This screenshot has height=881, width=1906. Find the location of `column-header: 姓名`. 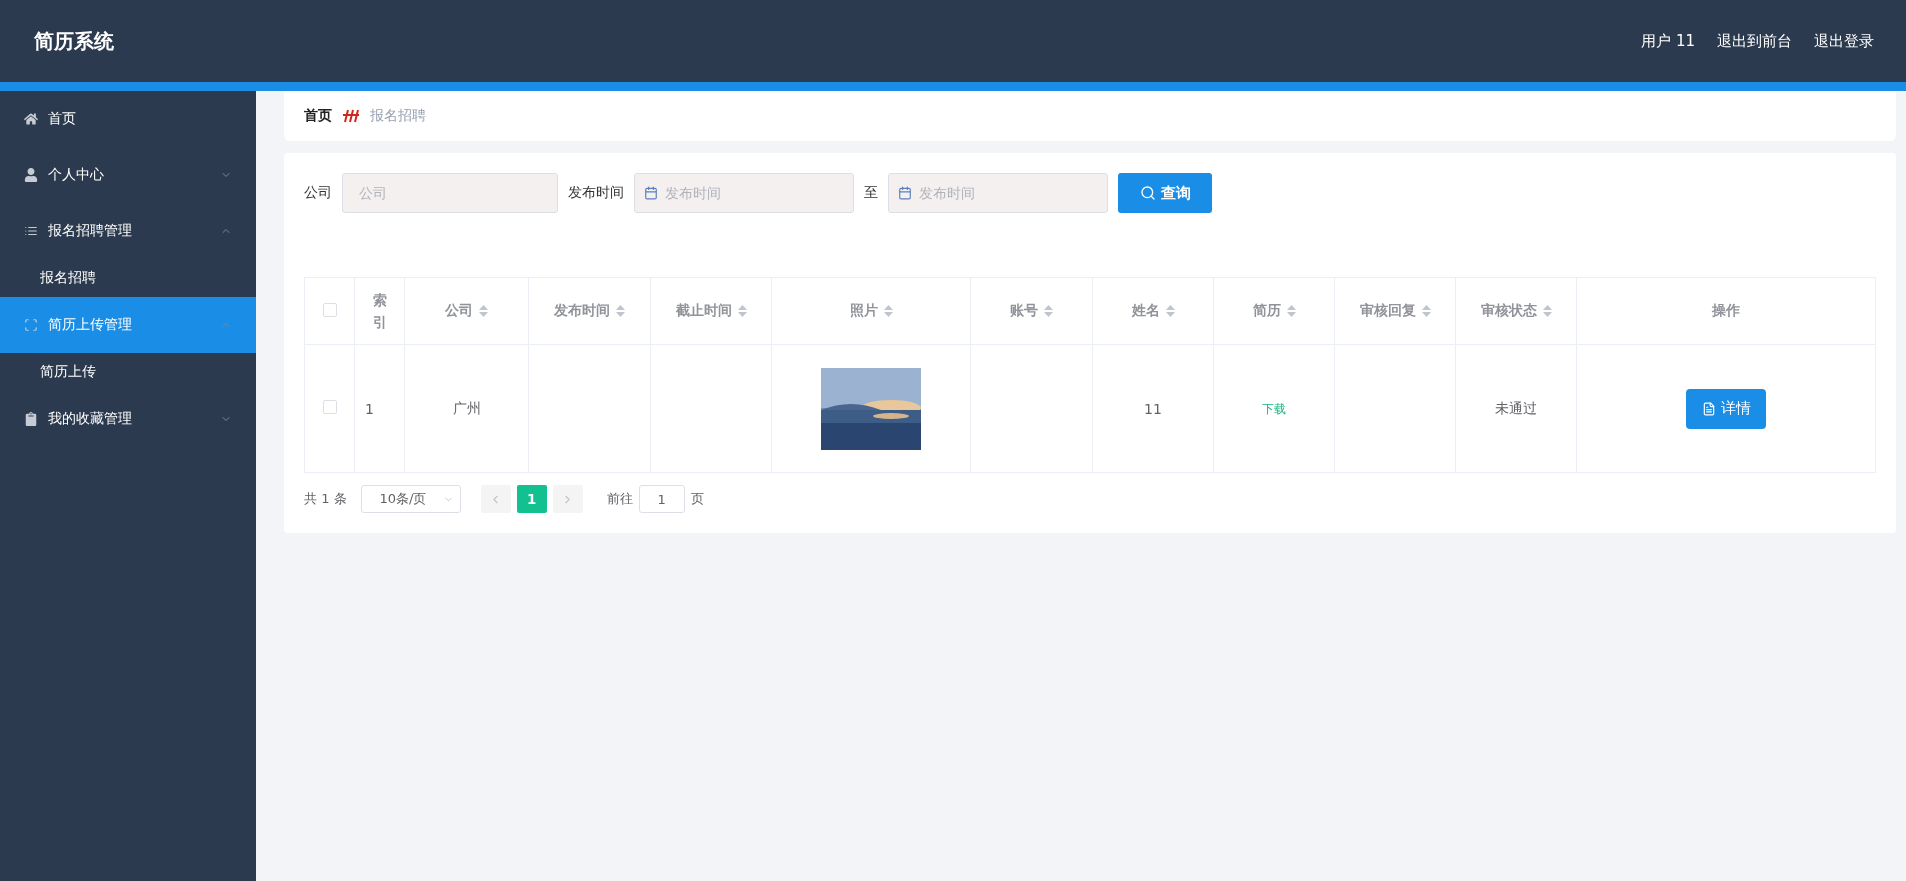

column-header: 姓名 is located at coordinates (1153, 311).